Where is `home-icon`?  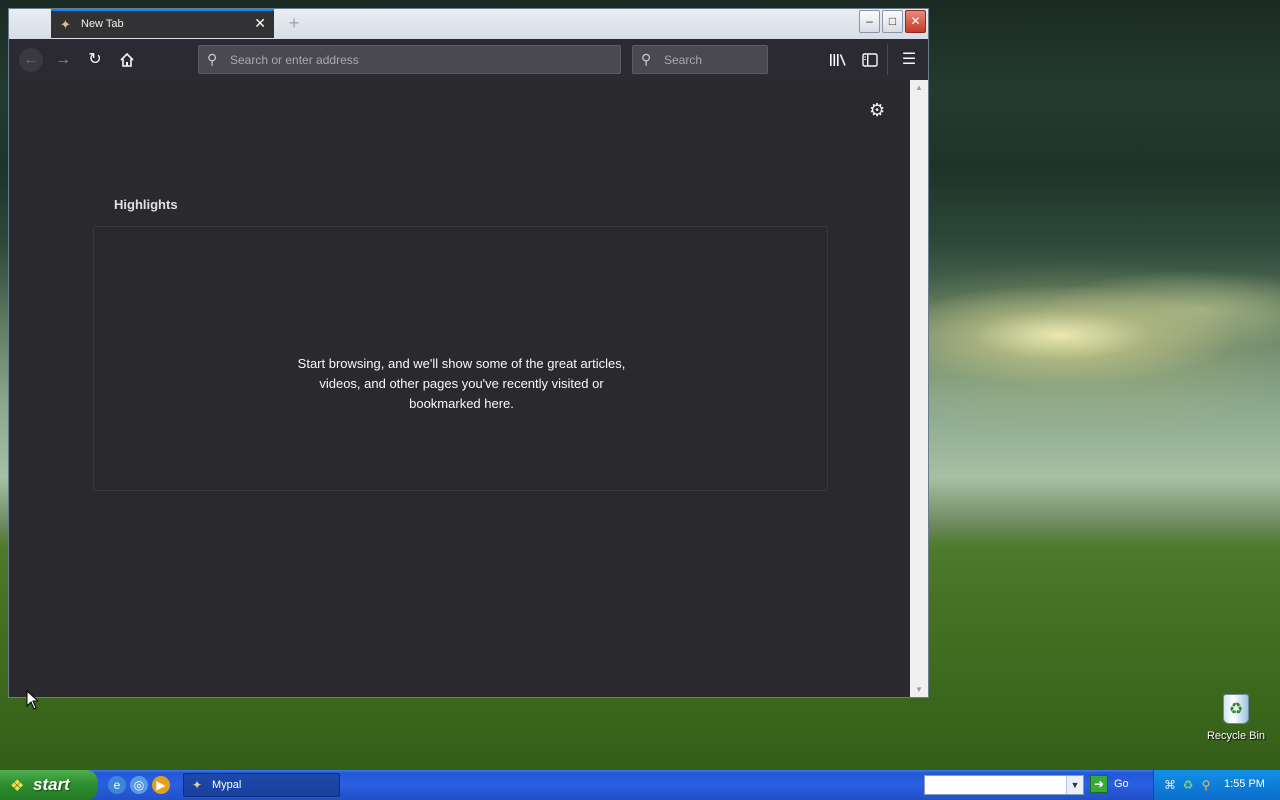 home-icon is located at coordinates (127, 59).